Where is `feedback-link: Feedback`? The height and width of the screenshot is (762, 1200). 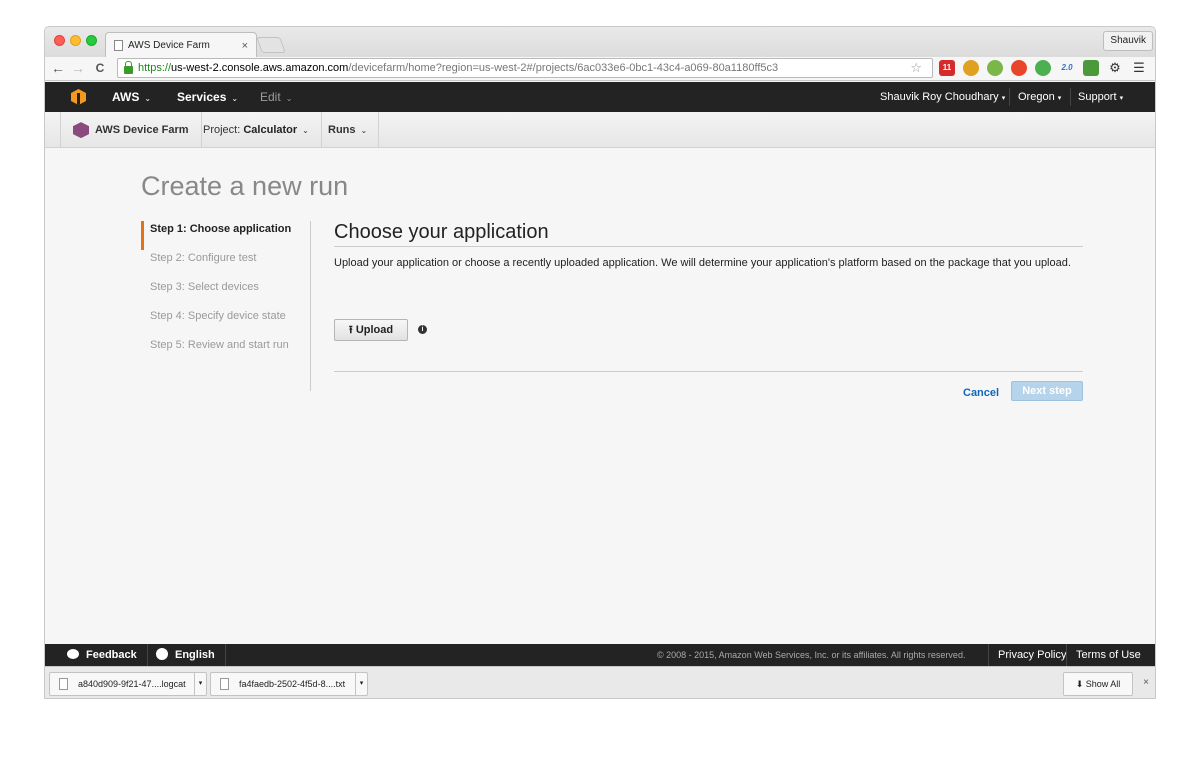 feedback-link: Feedback is located at coordinates (102, 655).